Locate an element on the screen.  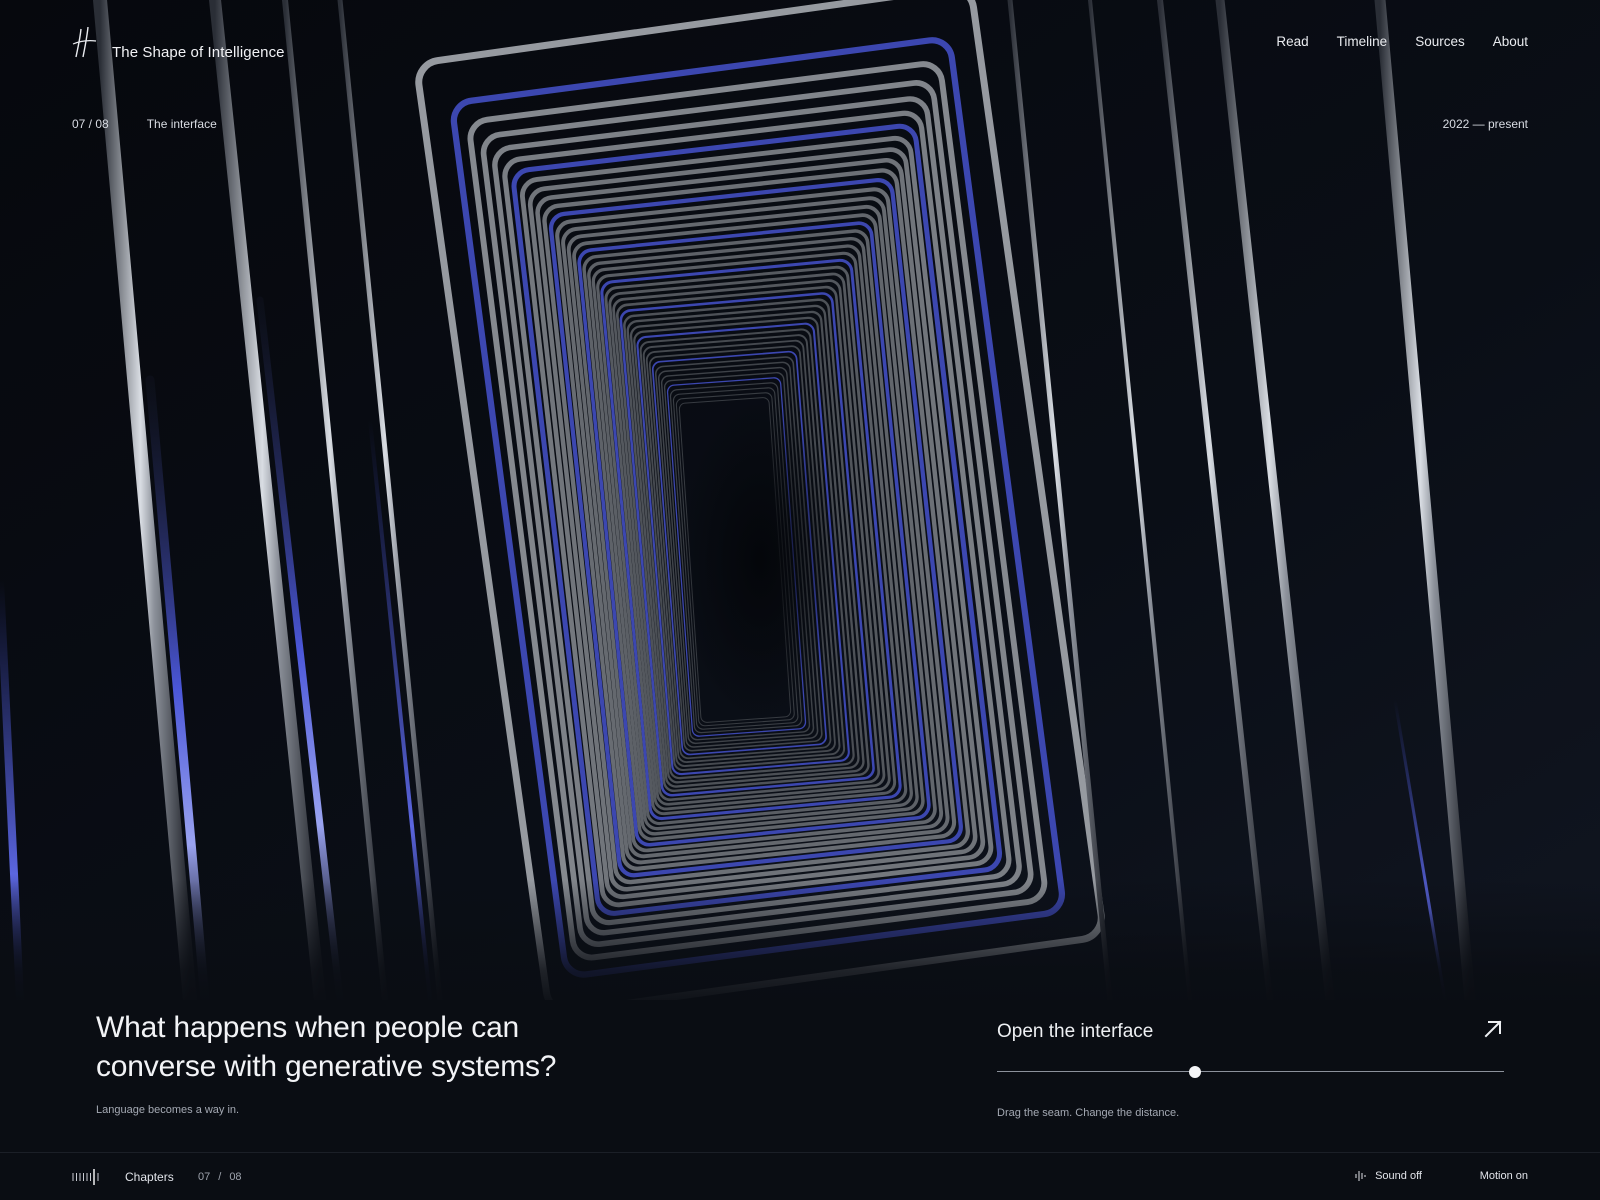
chapter-counter: 07 / 08 is located at coordinates (220, 1177).